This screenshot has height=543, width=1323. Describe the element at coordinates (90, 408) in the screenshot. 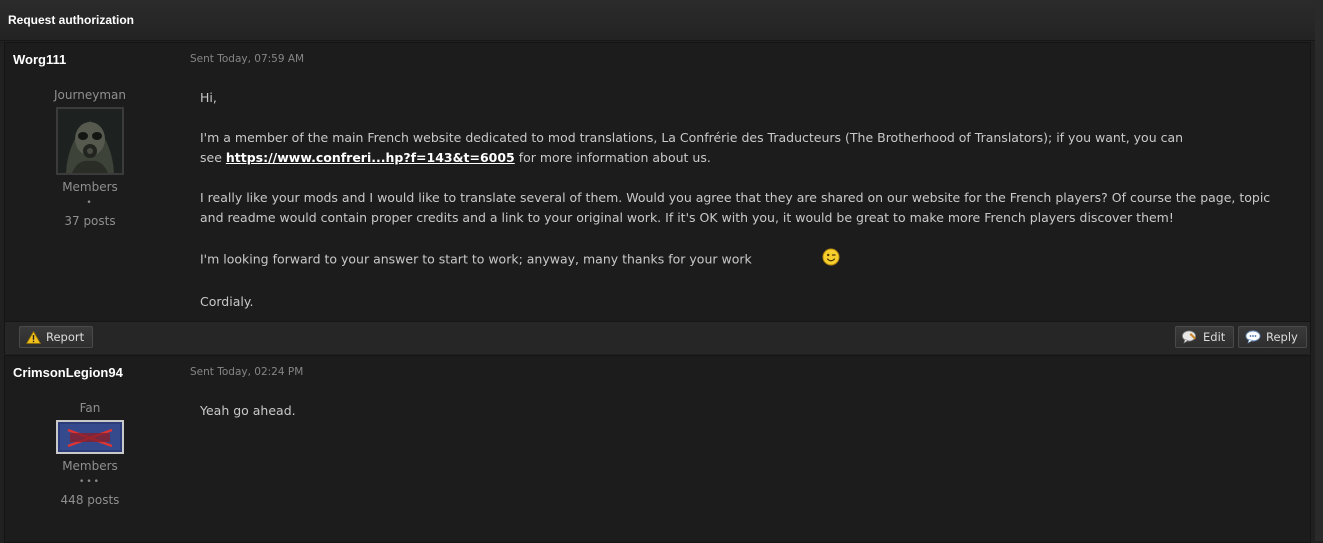

I see `member-rank: Fan` at that location.